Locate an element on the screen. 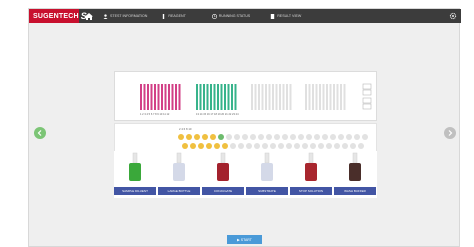  strip-numbers: 1 2 3 4 5 6 7 8 9 10 11 12 is located at coordinates (155, 114).